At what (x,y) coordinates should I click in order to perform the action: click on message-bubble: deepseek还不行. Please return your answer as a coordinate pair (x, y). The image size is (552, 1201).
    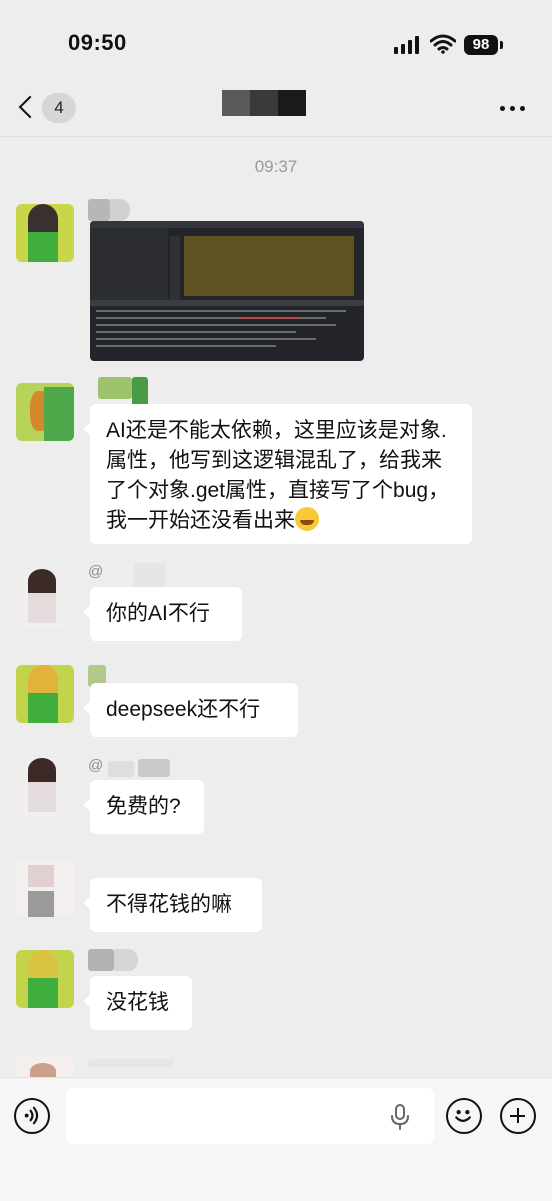
    Looking at the image, I should click on (190, 710).